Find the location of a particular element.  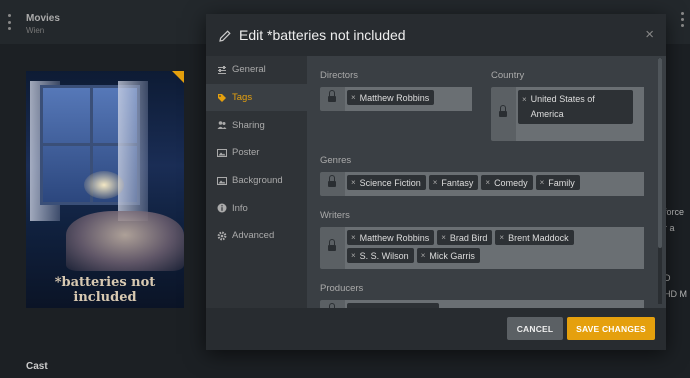

tab-label: Advanced is located at coordinates (253, 236).